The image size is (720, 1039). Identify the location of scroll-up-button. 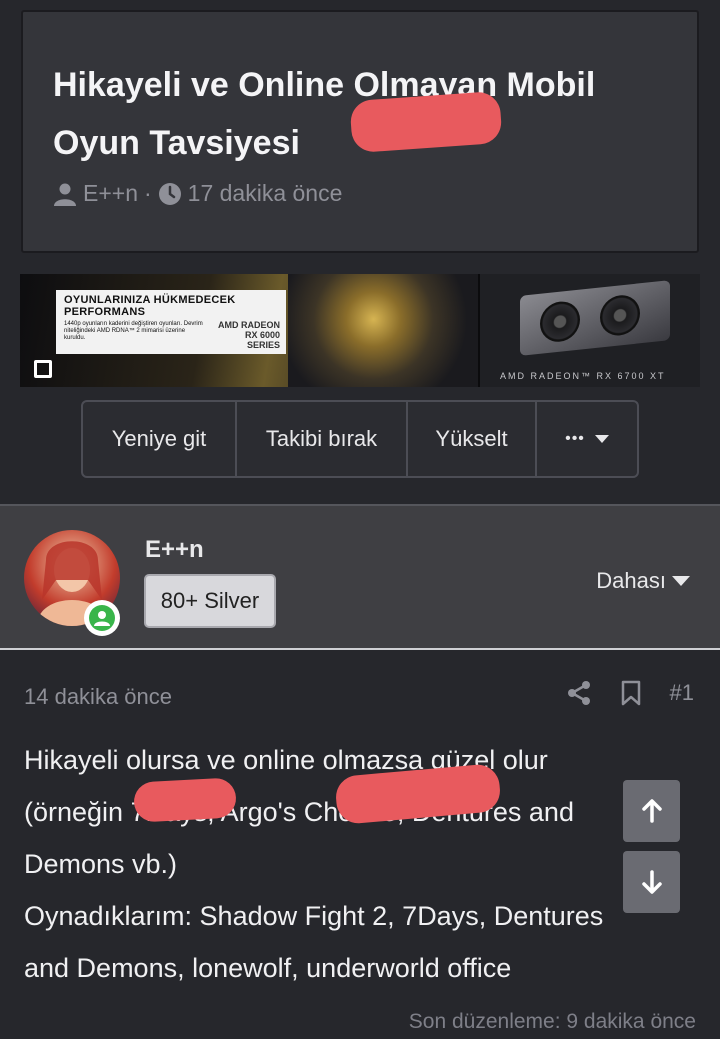
(651, 811).